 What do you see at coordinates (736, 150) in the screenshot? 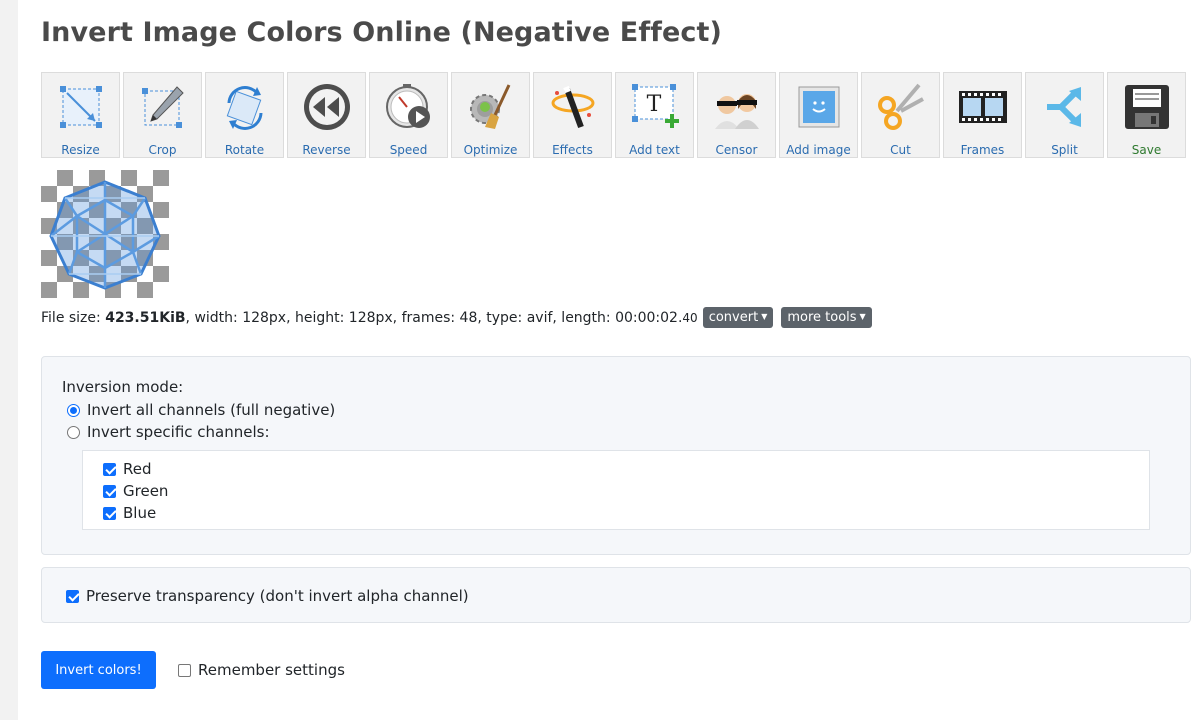
I see `tool-label: Censor` at bounding box center [736, 150].